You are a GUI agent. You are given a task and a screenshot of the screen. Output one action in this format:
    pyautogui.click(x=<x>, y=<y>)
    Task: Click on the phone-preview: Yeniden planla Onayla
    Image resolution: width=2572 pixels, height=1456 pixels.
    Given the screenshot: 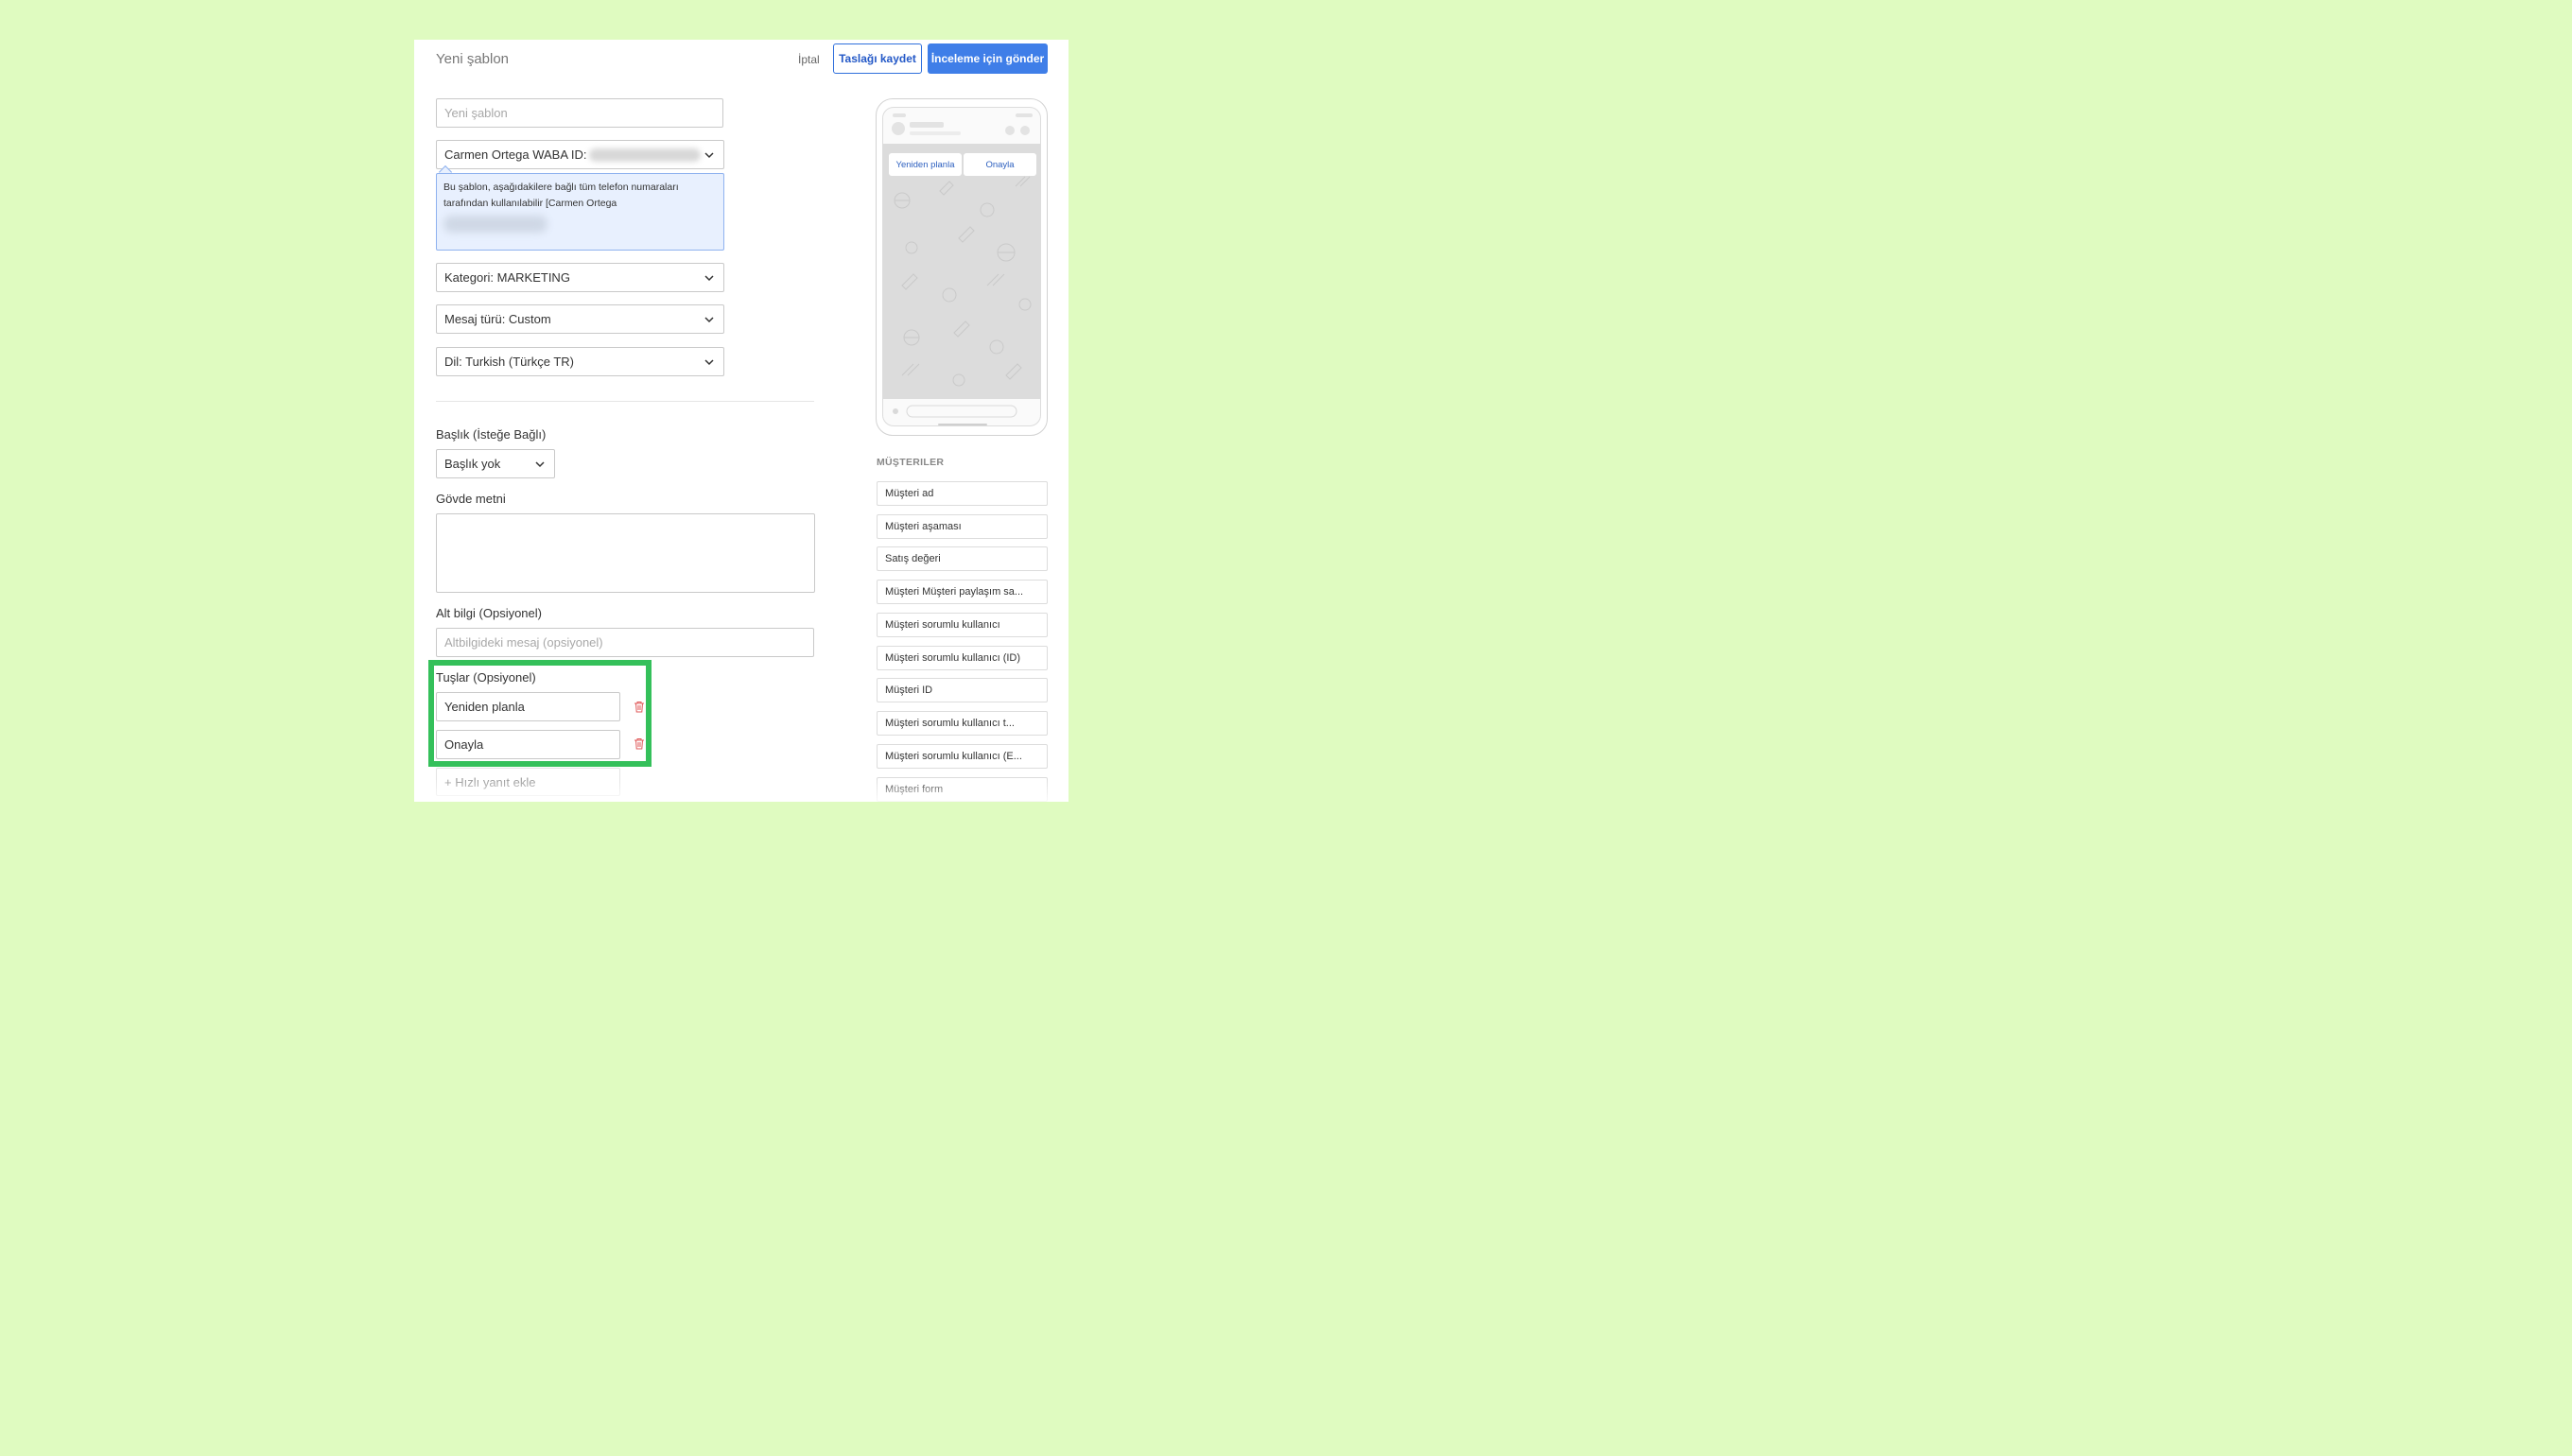 What is the action you would take?
    pyautogui.click(x=962, y=267)
    